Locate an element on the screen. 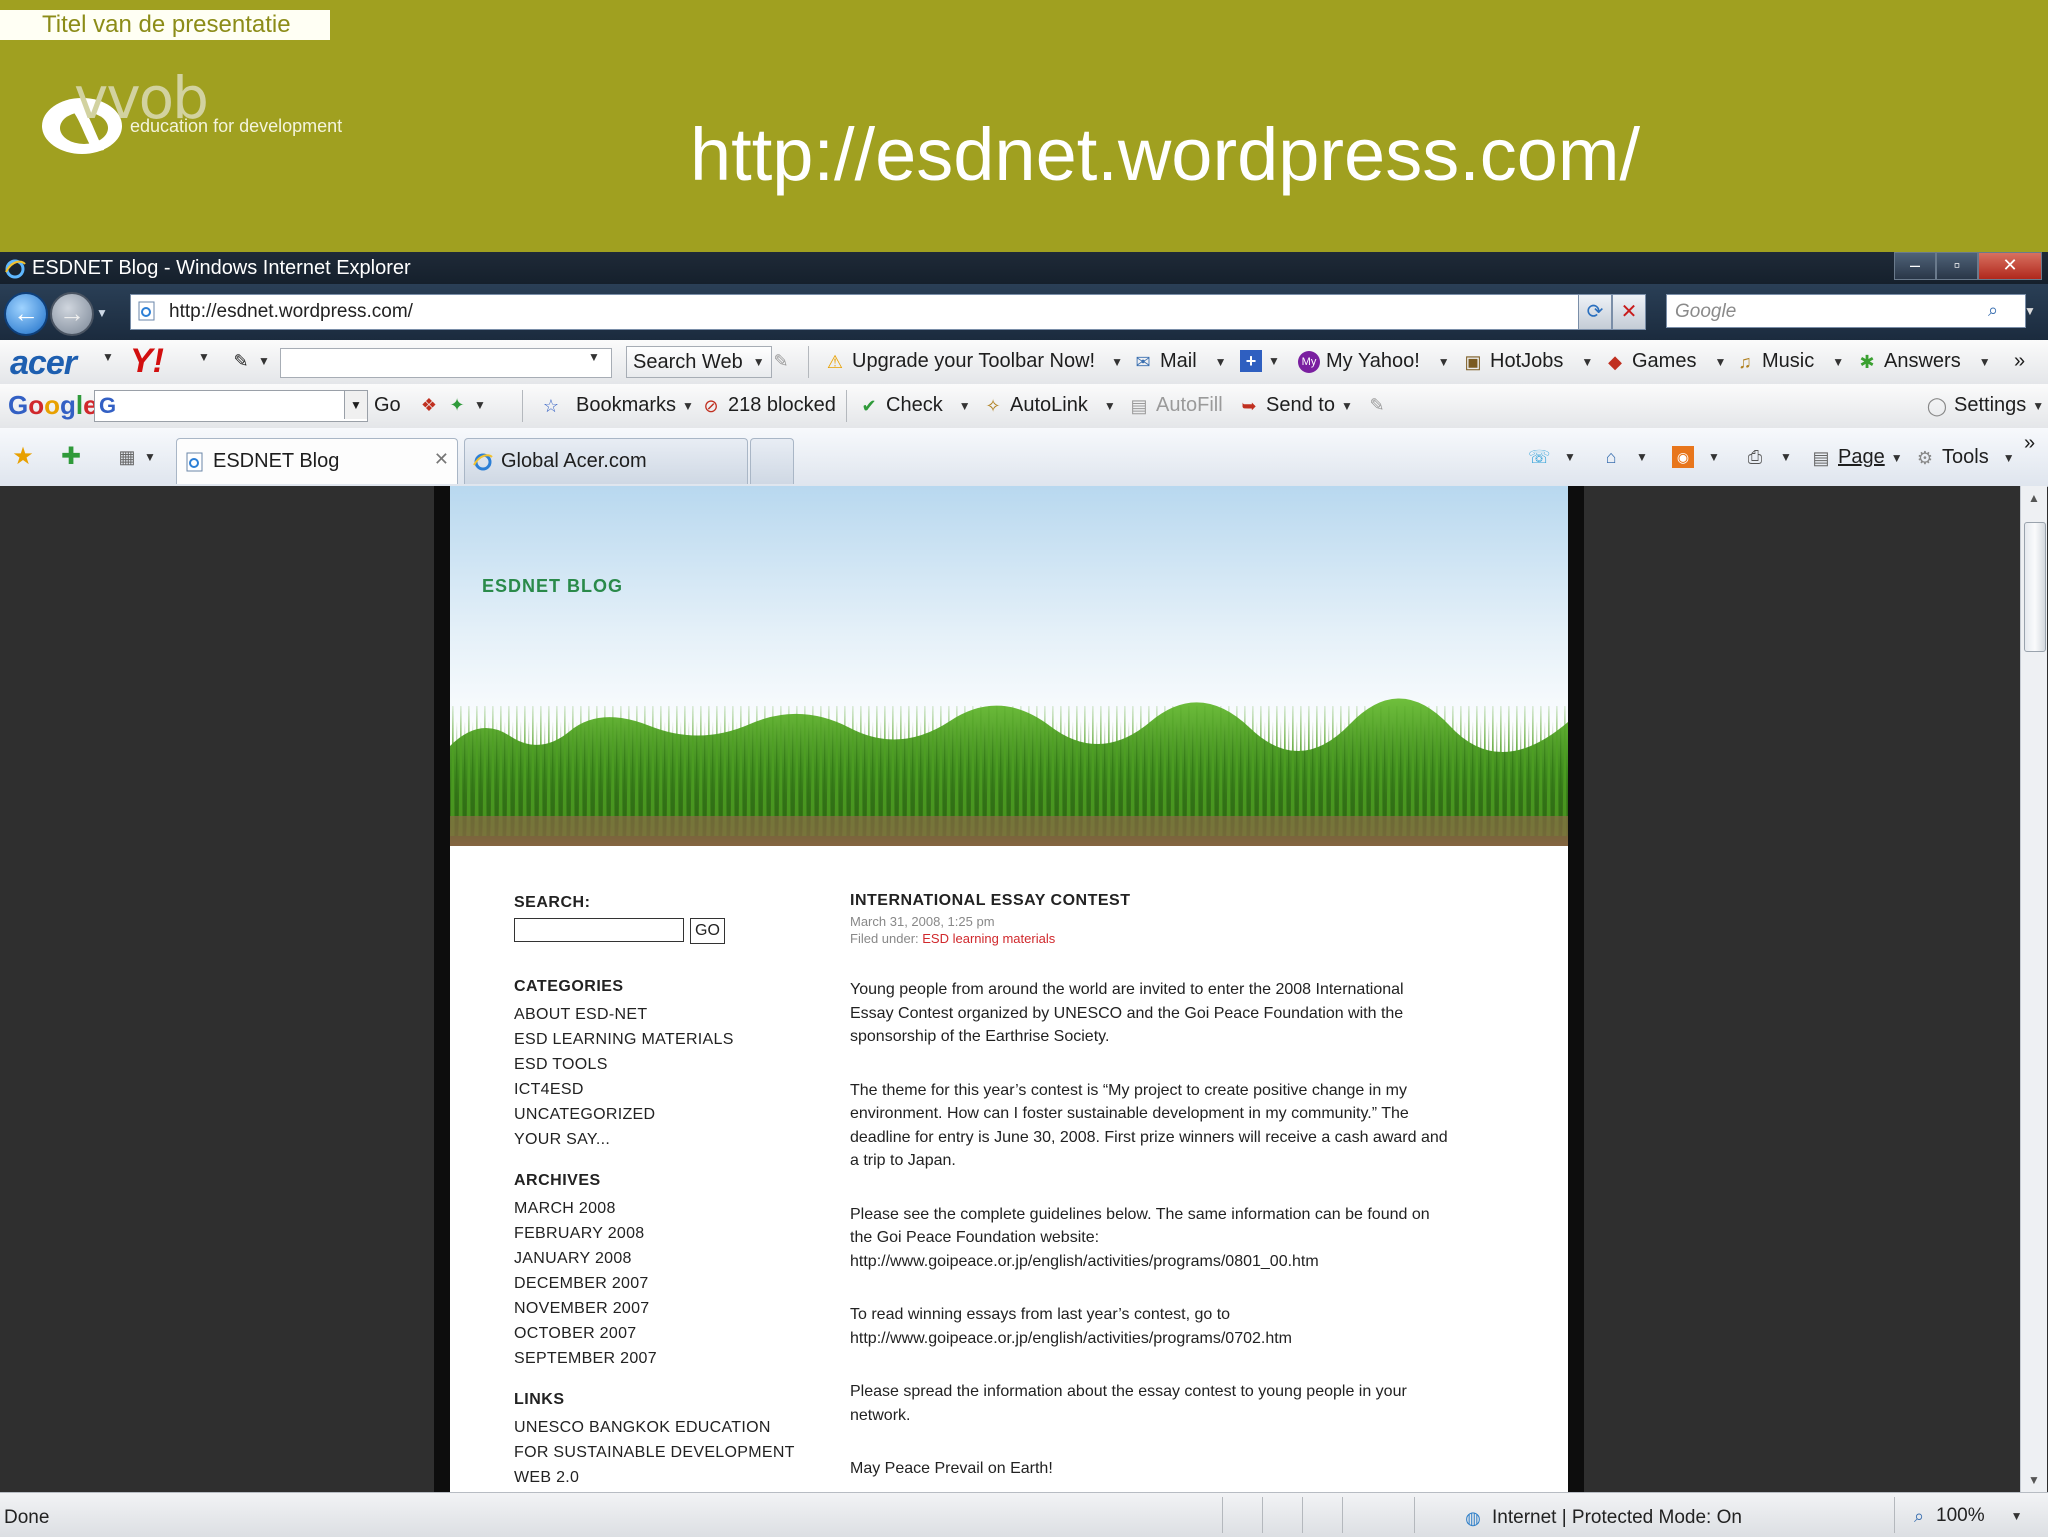 This screenshot has width=2048, height=1537. settings-button: ◯ Settings ▼ is located at coordinates (1985, 405).